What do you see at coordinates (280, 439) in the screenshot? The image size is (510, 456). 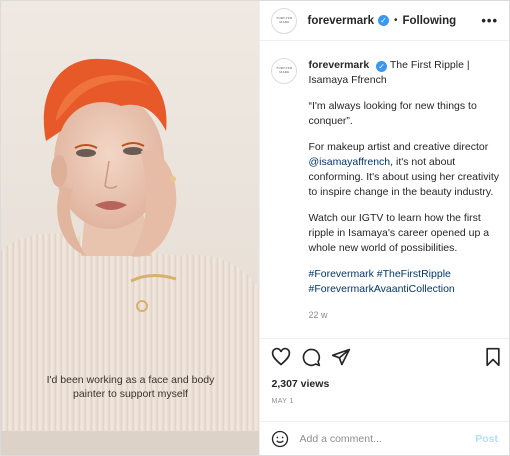 I see `emoji-icon` at bounding box center [280, 439].